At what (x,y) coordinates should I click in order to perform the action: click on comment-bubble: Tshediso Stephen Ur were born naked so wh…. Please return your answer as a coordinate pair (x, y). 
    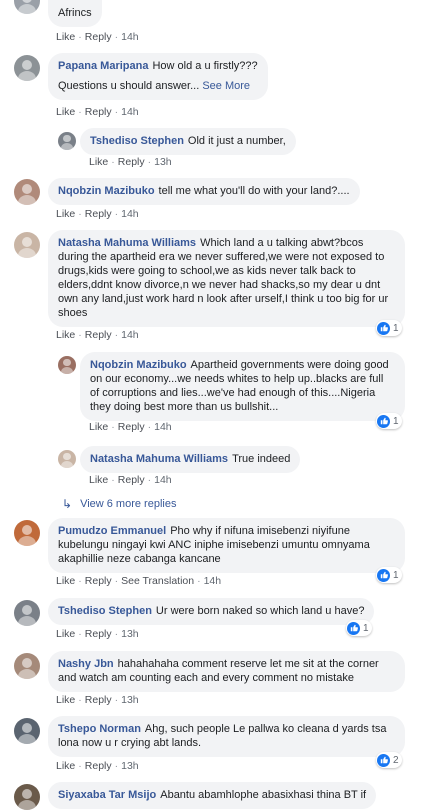
    Looking at the image, I should click on (211, 611).